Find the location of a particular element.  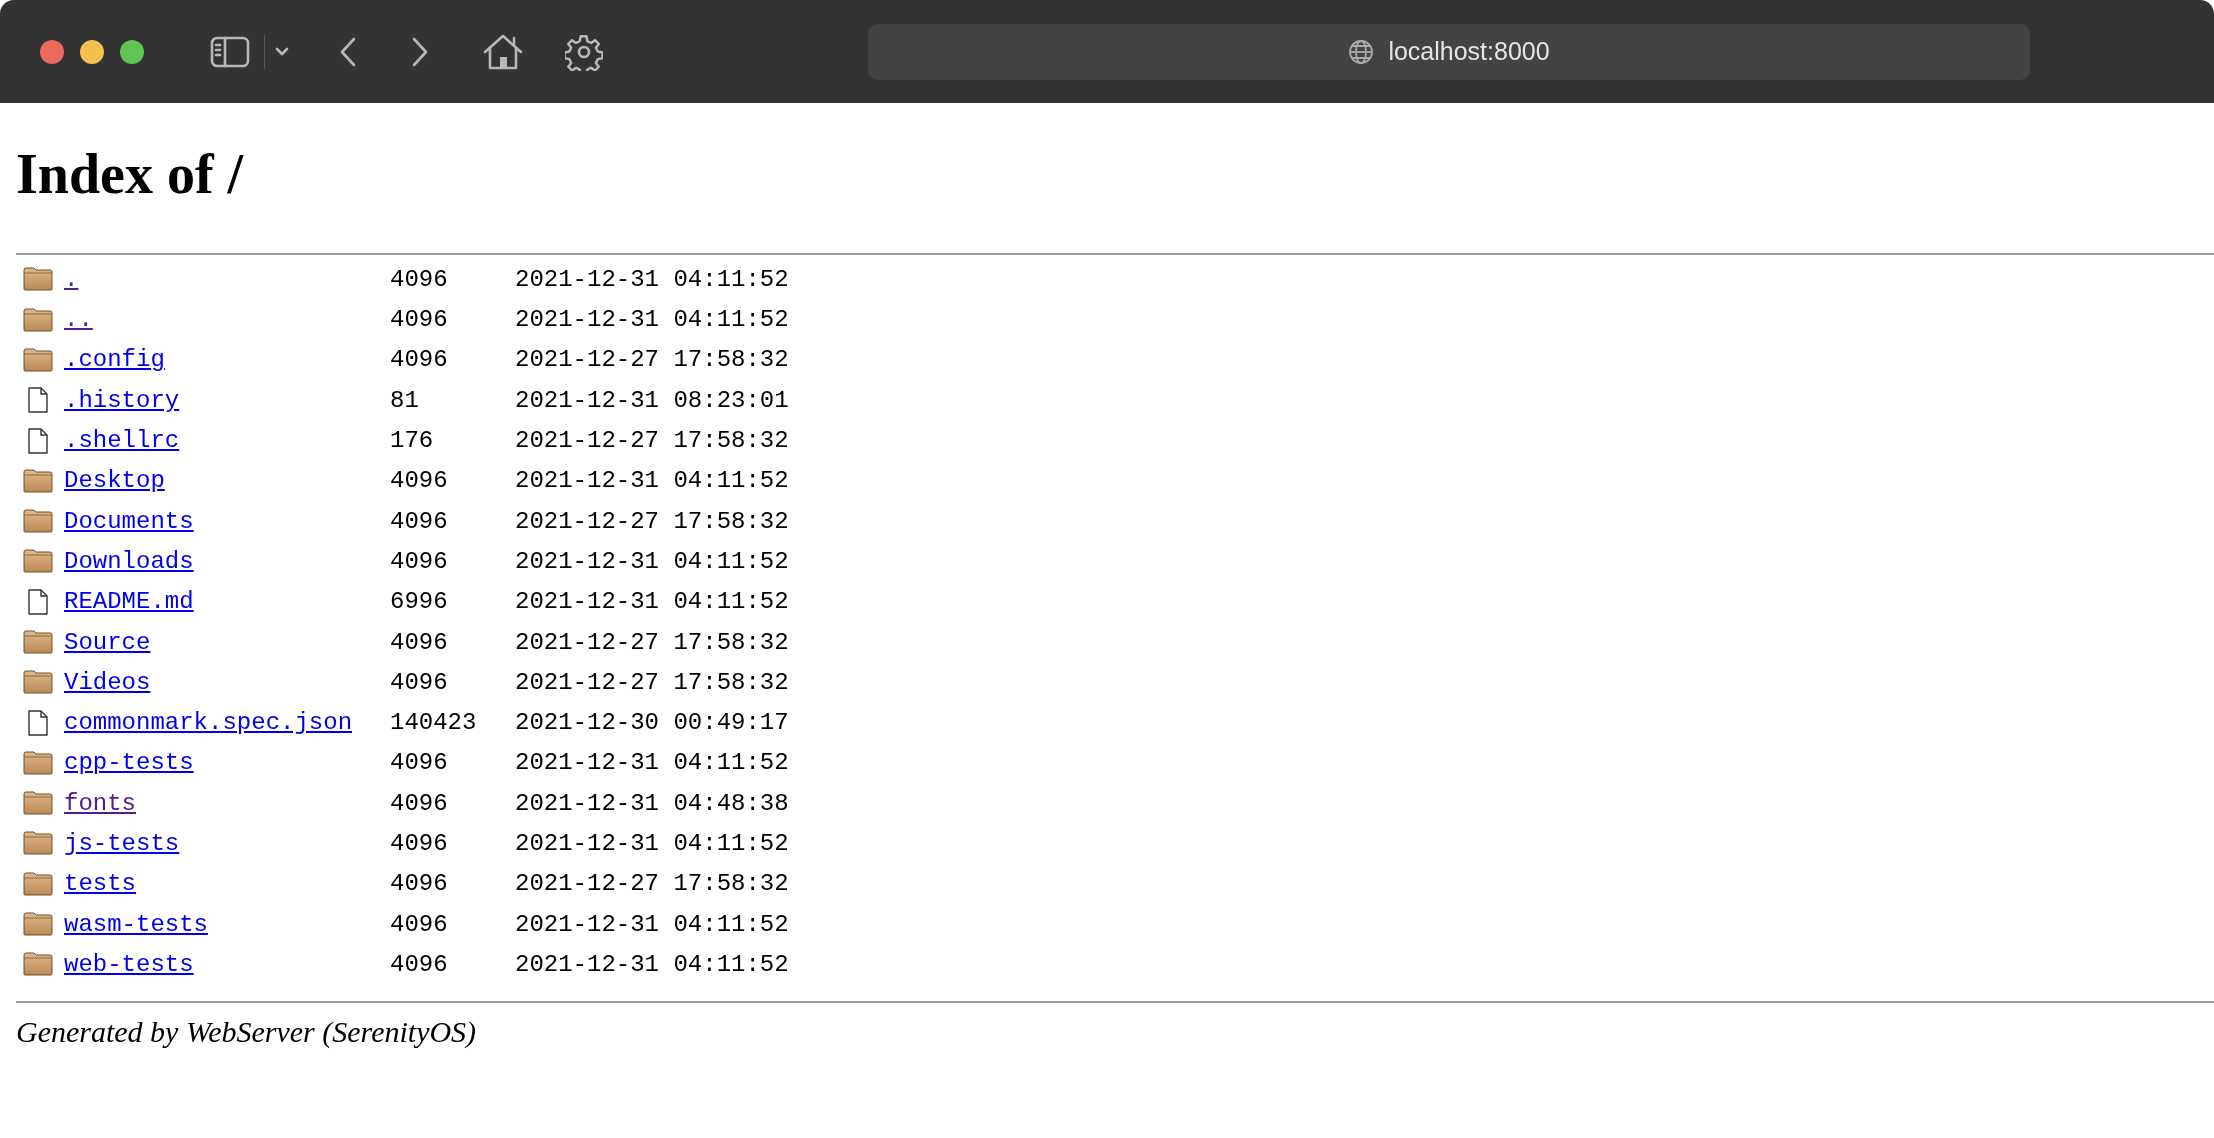

file-size: 81 is located at coordinates (405, 400).